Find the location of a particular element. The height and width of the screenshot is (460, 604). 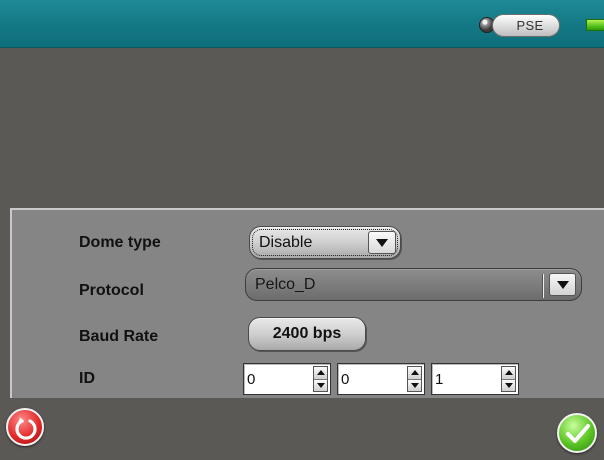

pse-button: PSE is located at coordinates (526, 25).